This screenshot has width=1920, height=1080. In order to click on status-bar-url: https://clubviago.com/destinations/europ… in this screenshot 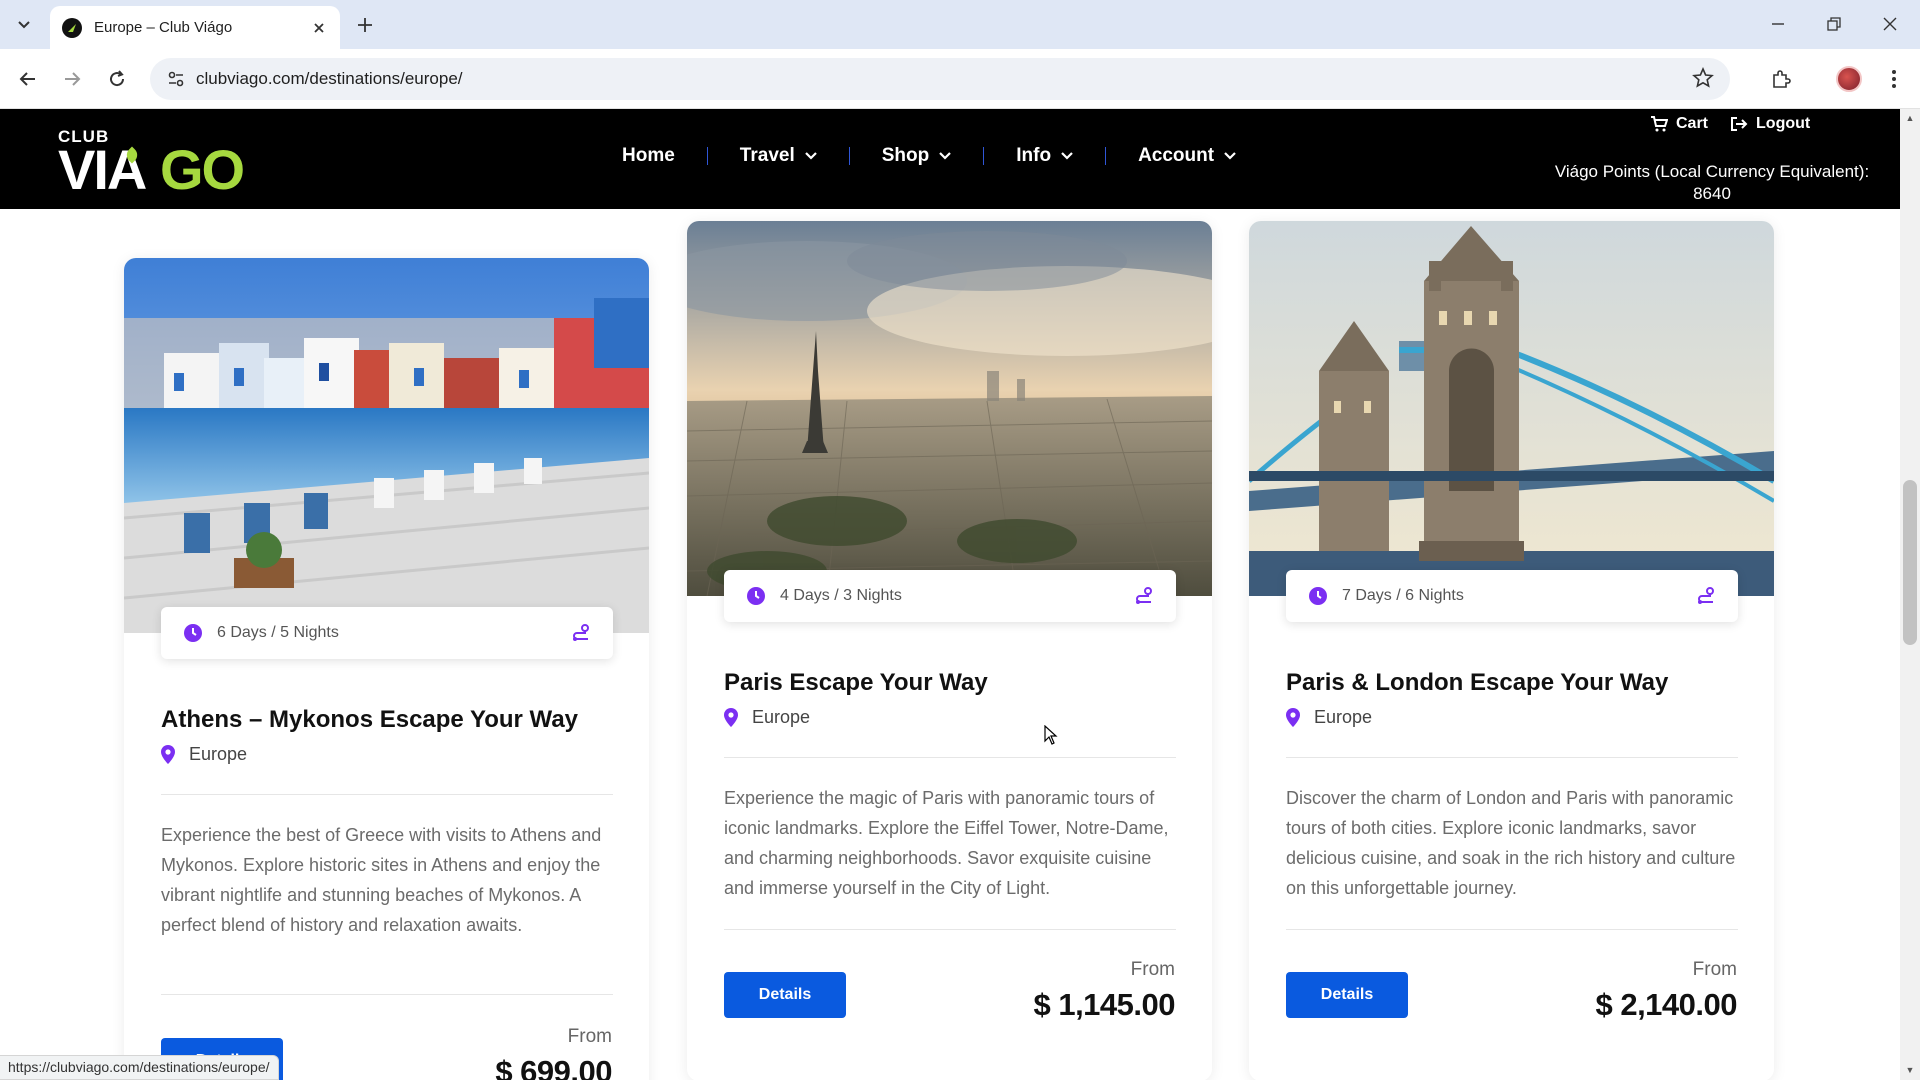, I will do `click(139, 1067)`.